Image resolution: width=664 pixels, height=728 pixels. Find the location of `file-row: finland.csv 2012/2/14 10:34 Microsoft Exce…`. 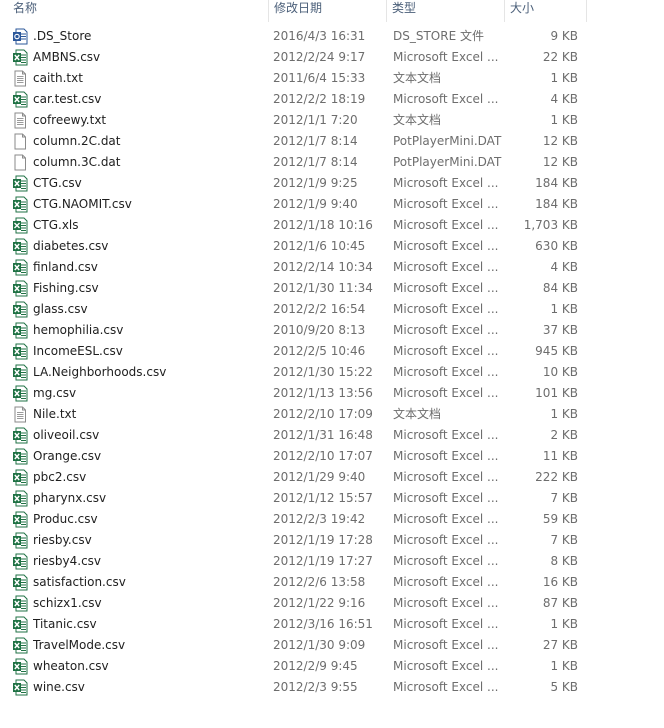

file-row: finland.csv 2012/2/14 10:34 Microsoft Exce… is located at coordinates (332, 267).